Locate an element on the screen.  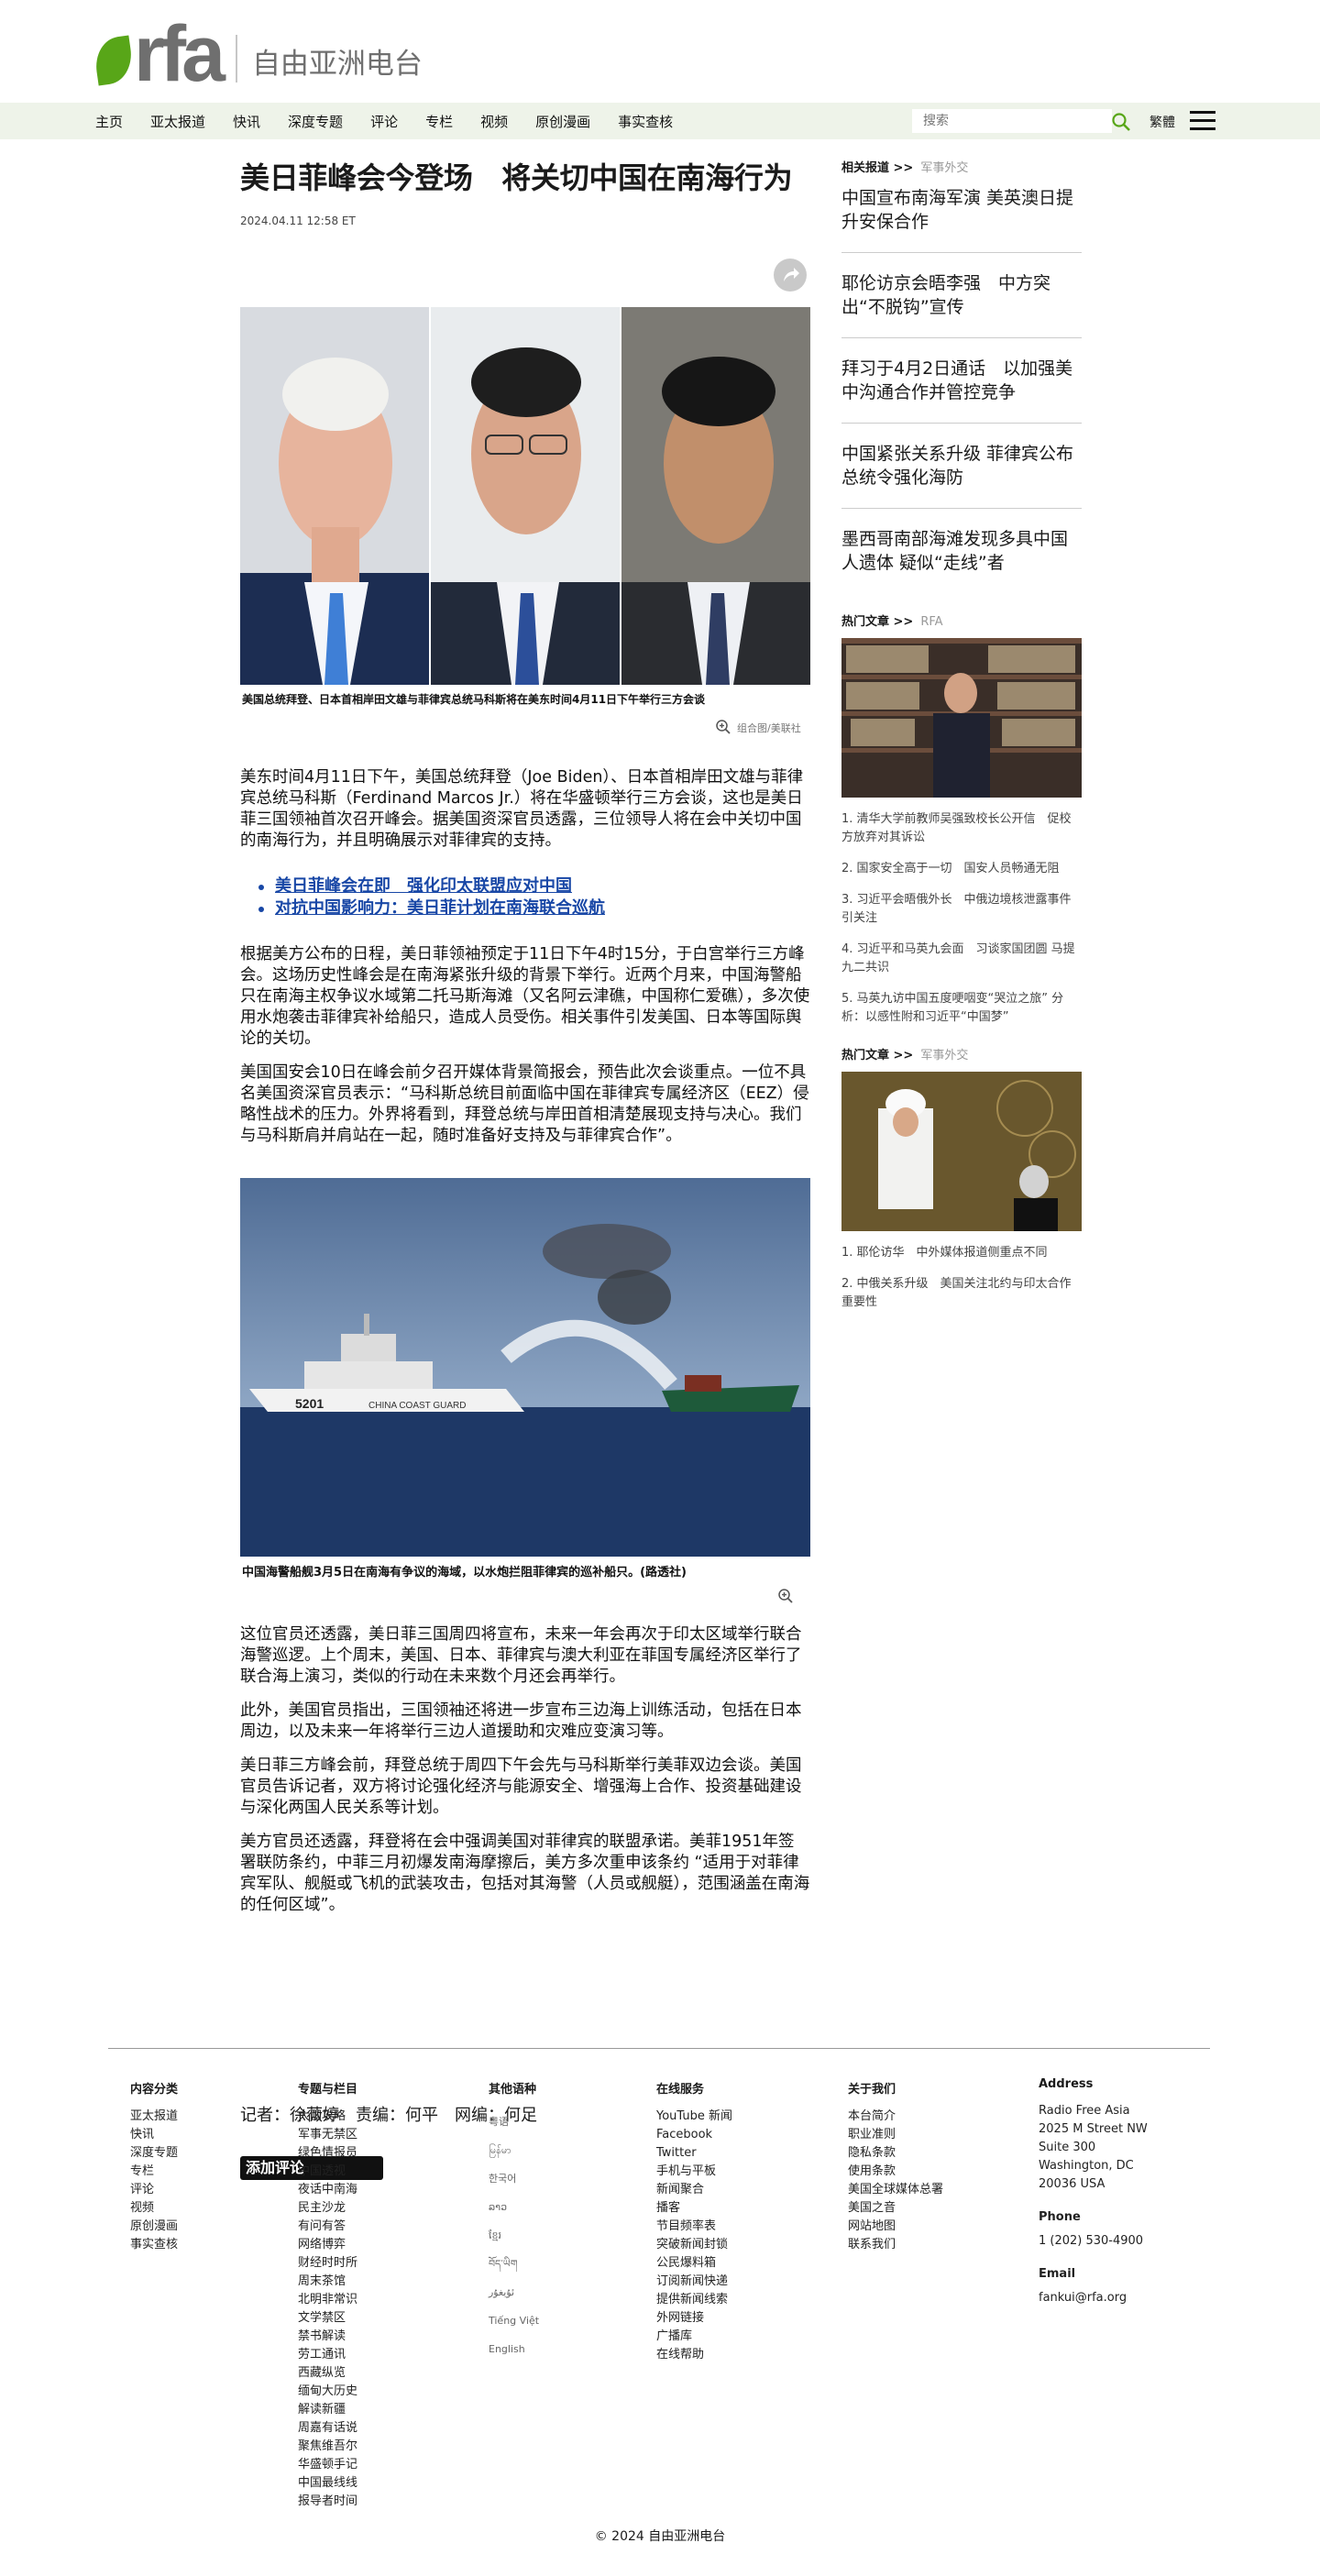
footer-link: 华盛顿手记 is located at coordinates (328, 2465).